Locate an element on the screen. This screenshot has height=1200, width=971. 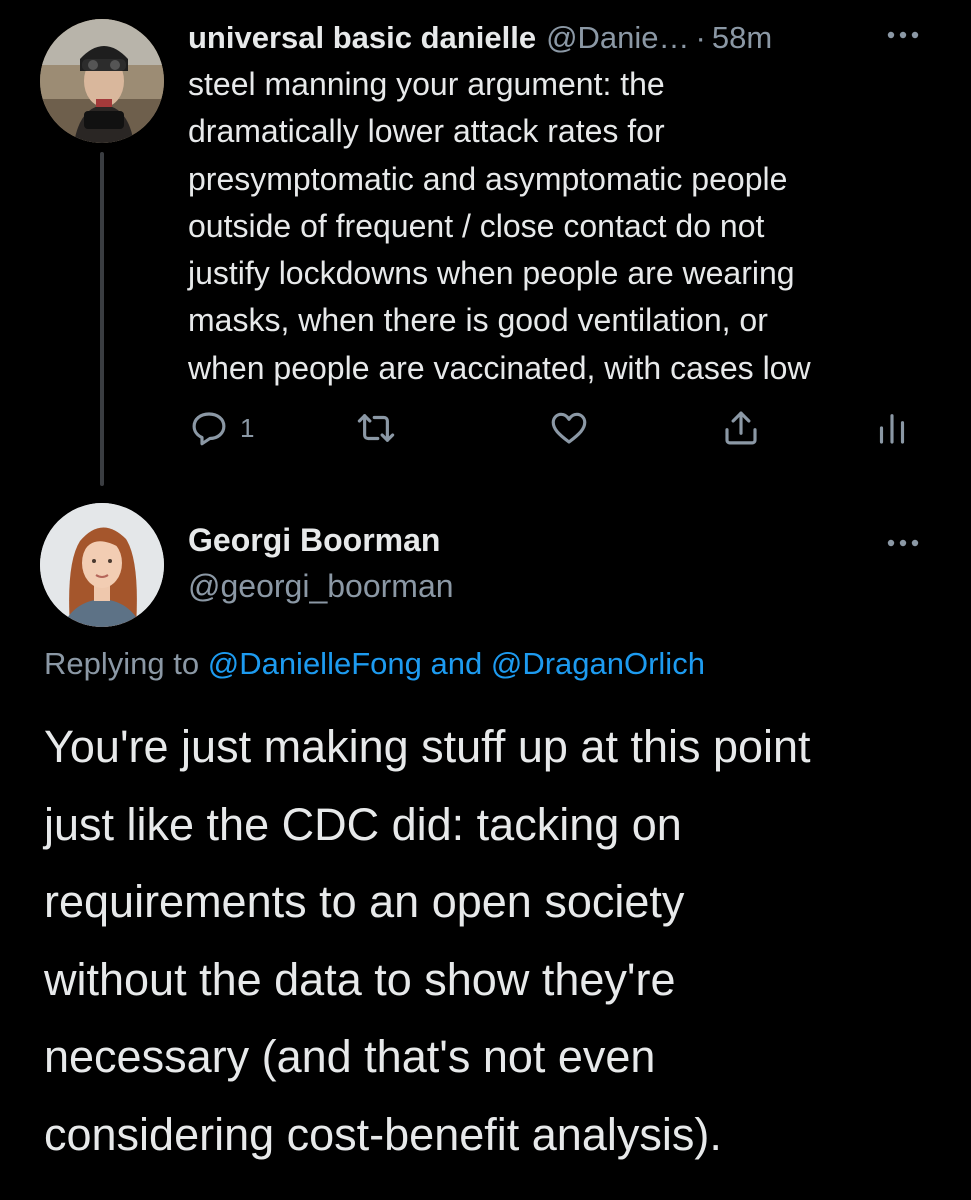
tweet-action-bar: 1 is located at coordinates (553, 428).